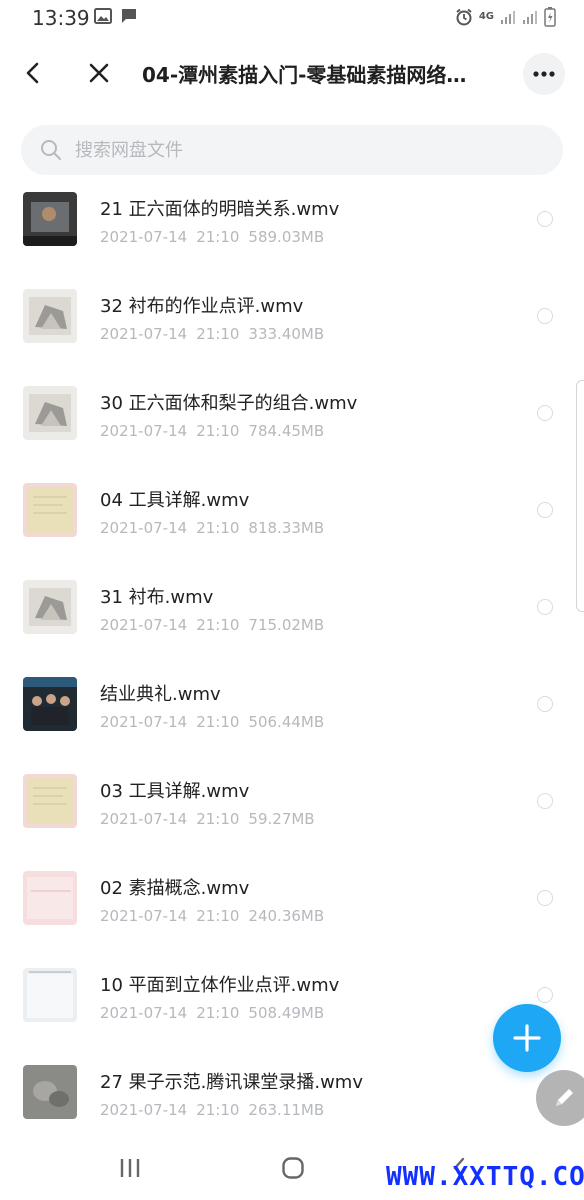  I want to click on file-name: 31 衬布.wmv, so click(157, 597).